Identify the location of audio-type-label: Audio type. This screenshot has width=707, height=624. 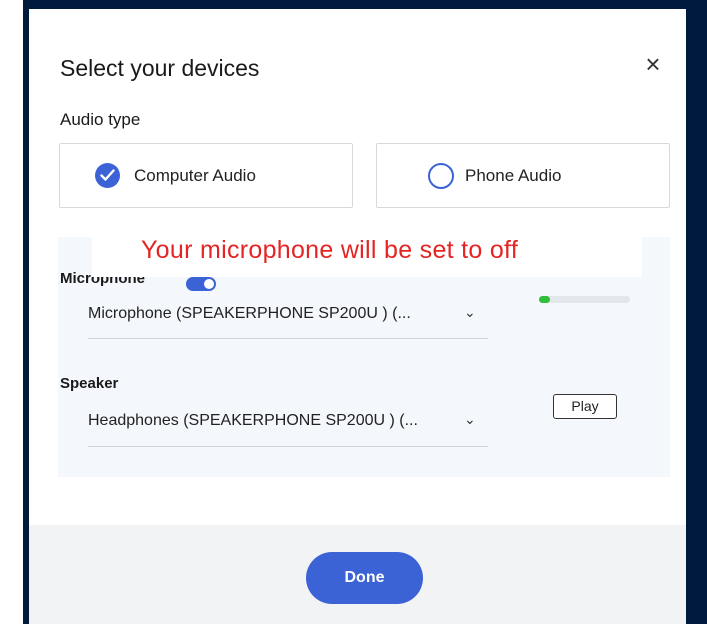
(100, 119).